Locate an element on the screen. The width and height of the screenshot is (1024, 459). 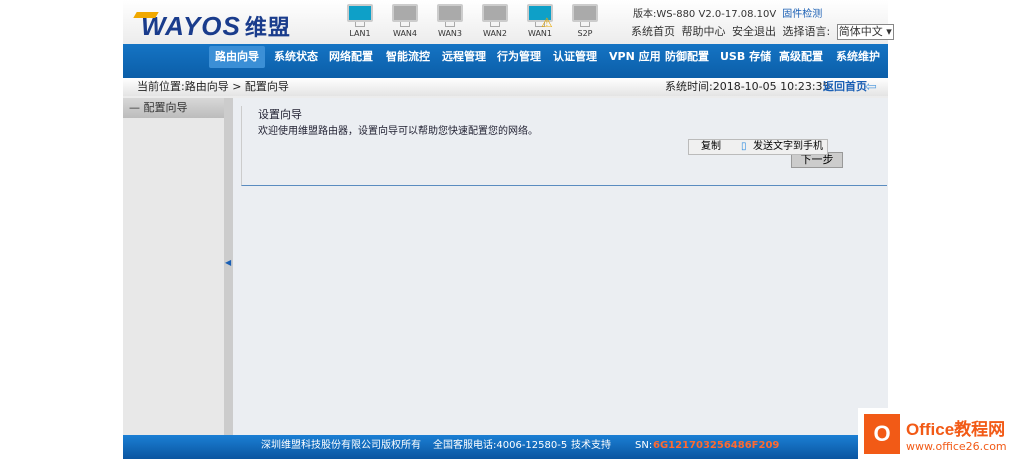
port-s2p: S2P is located at coordinates (585, 21).